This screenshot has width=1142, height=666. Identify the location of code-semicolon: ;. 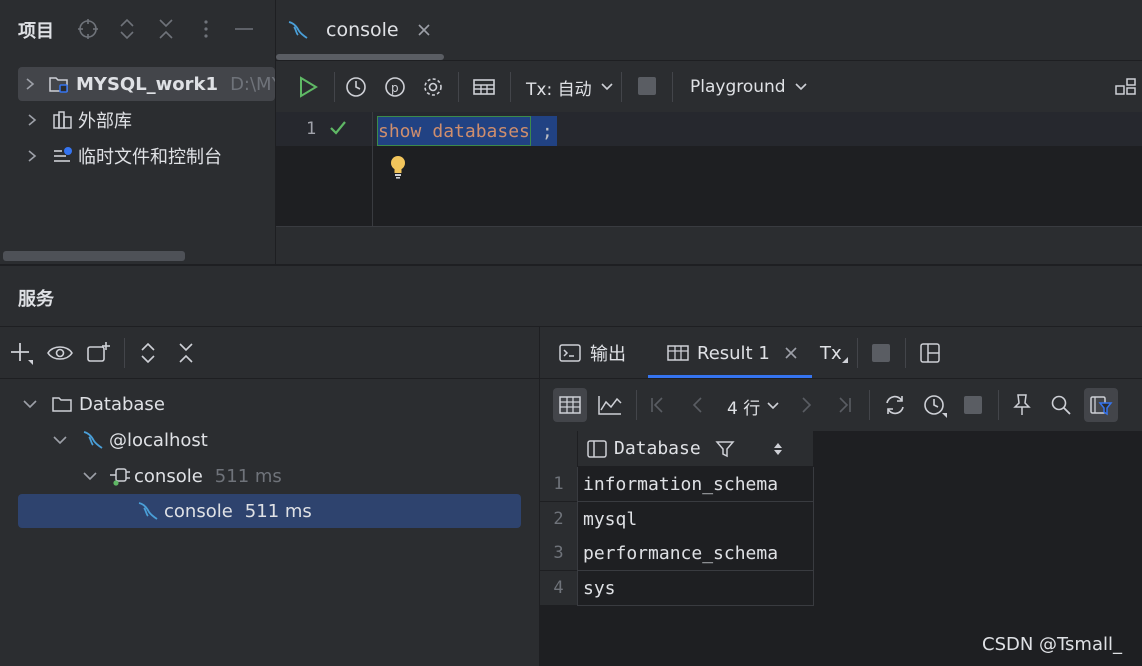
(543, 131).